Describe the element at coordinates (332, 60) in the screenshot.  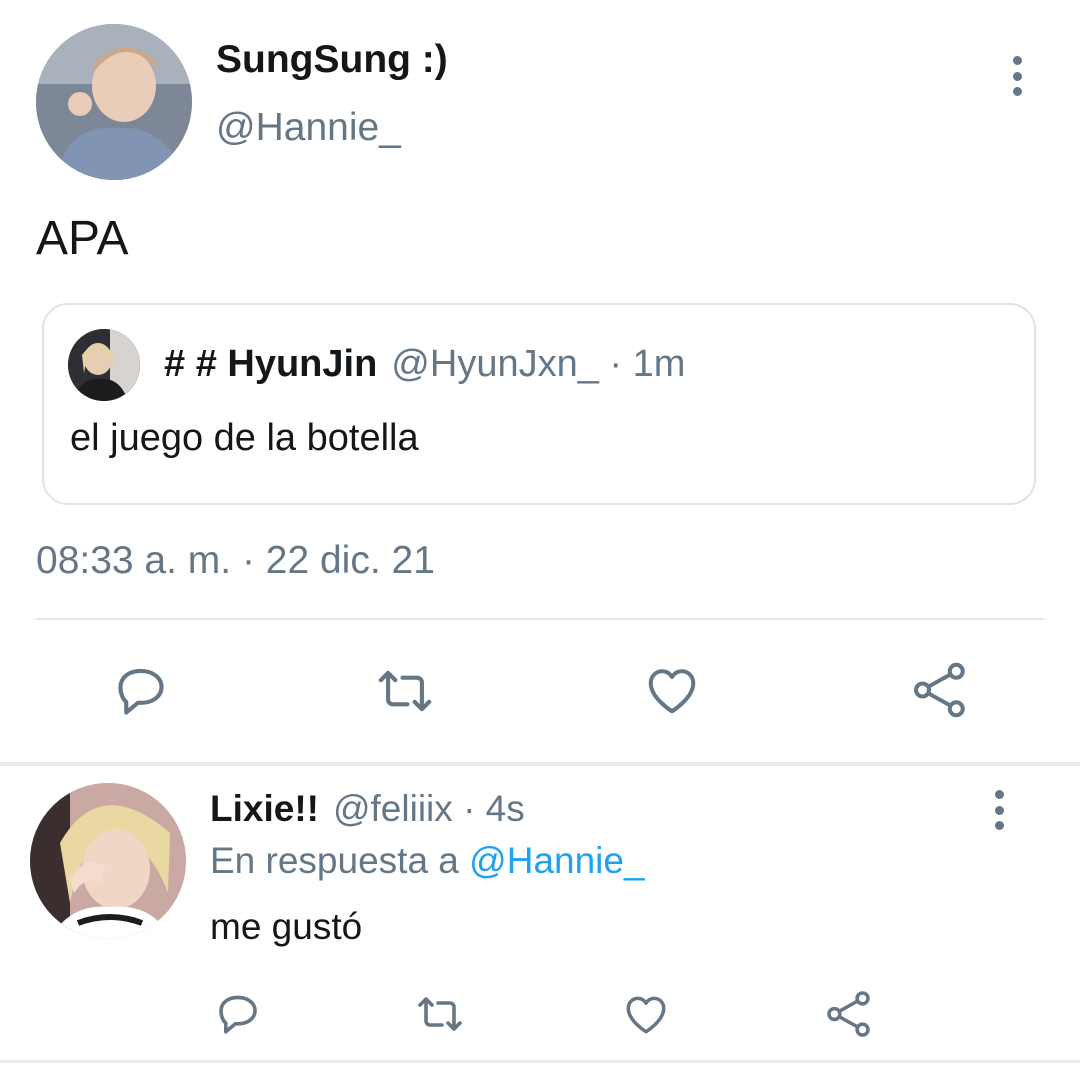
I see `author-name: SungSung :)` at that location.